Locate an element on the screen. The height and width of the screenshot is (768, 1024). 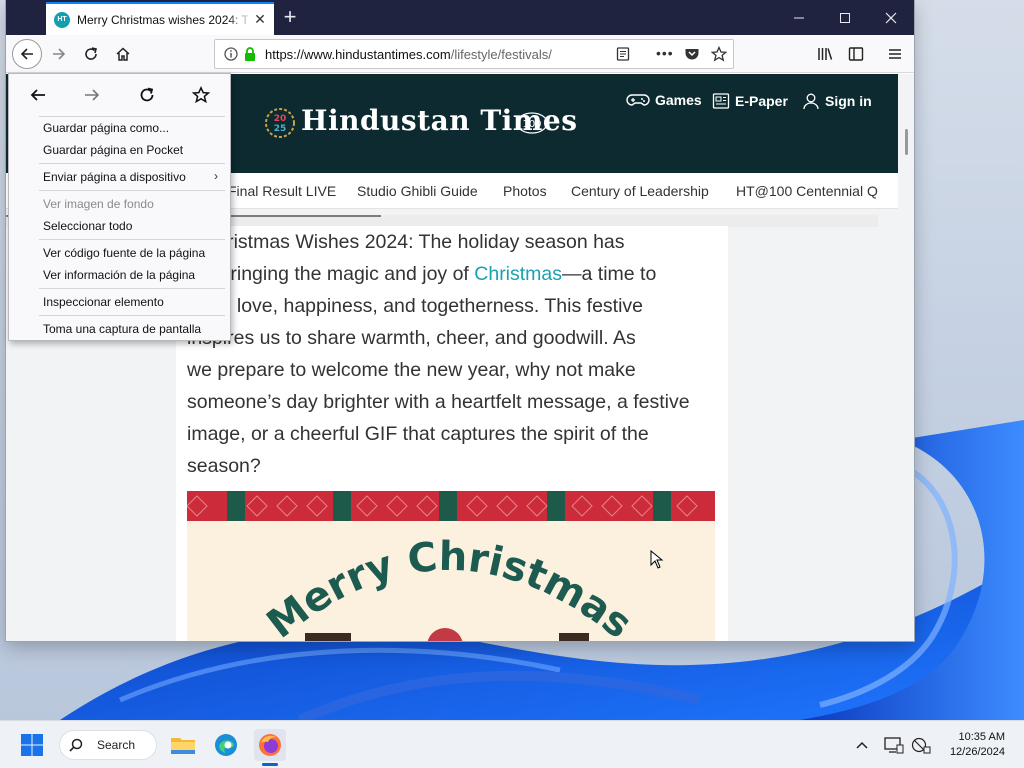
forward-button is located at coordinates (59, 54).